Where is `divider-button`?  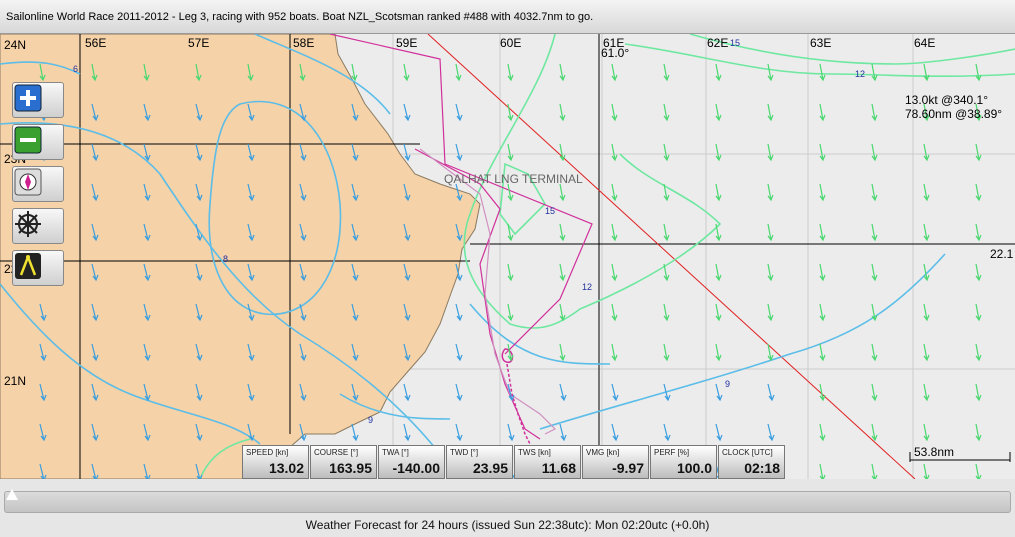
divider-button is located at coordinates (38, 268).